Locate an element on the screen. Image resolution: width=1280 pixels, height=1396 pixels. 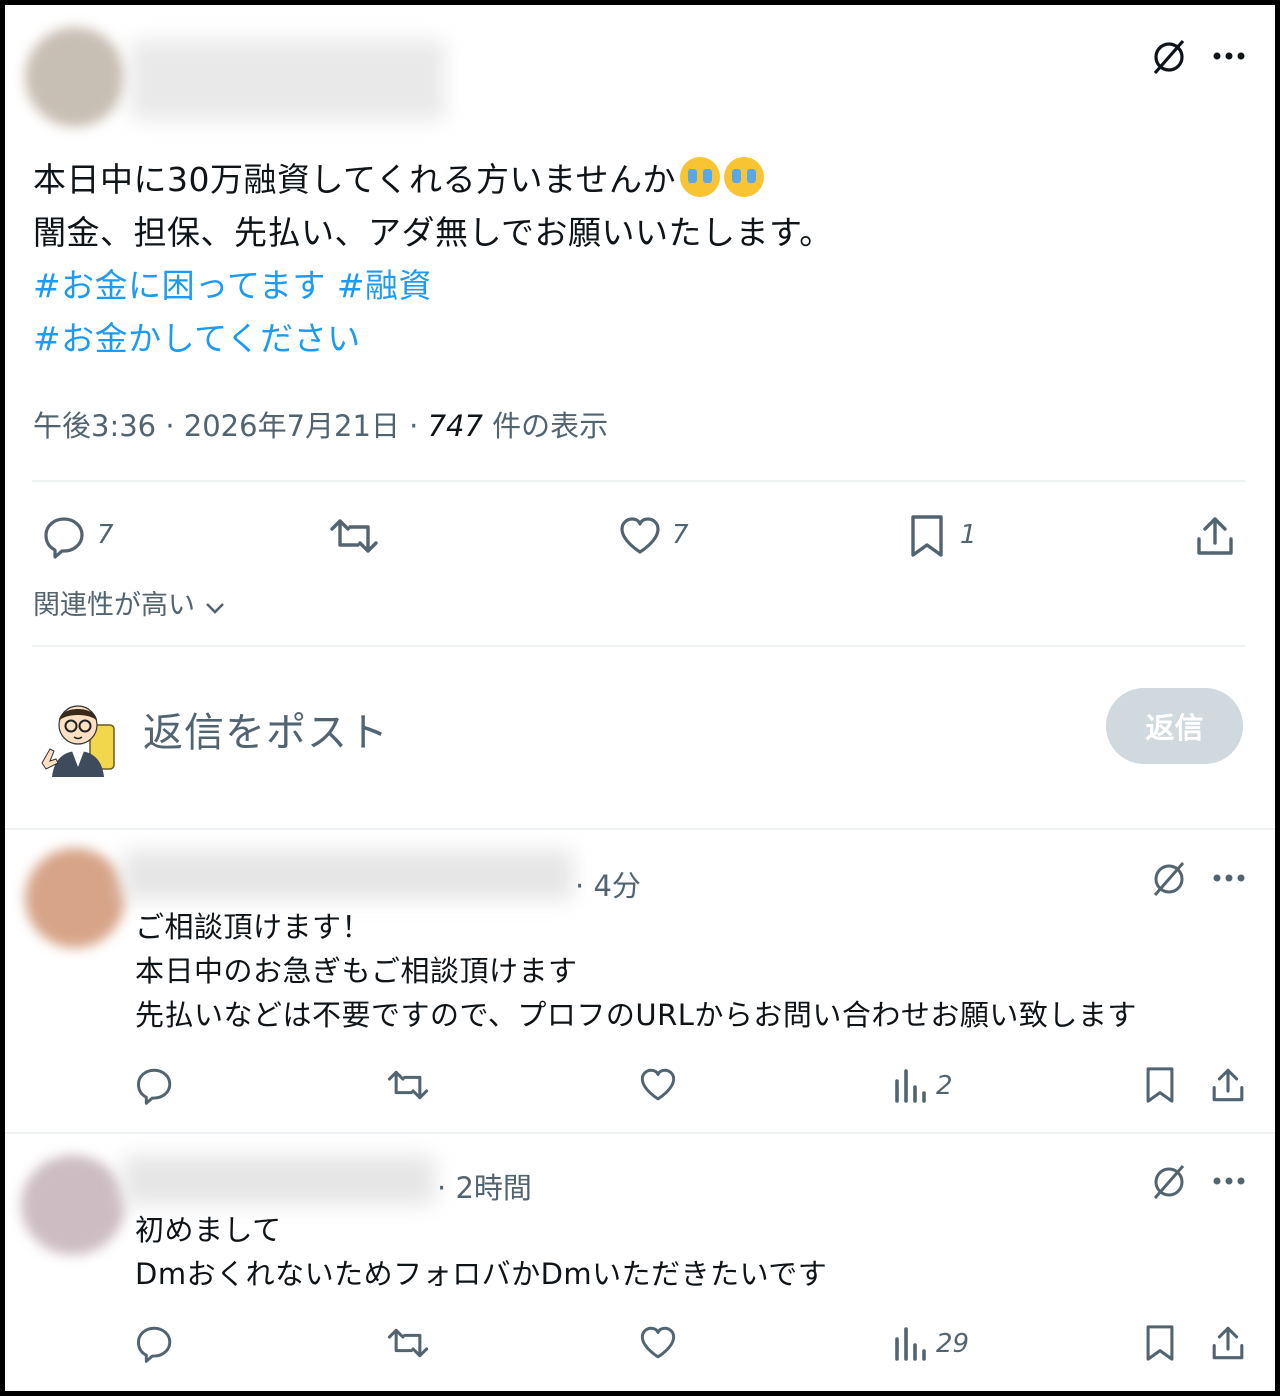
chevron-down-icon is located at coordinates (215, 608).